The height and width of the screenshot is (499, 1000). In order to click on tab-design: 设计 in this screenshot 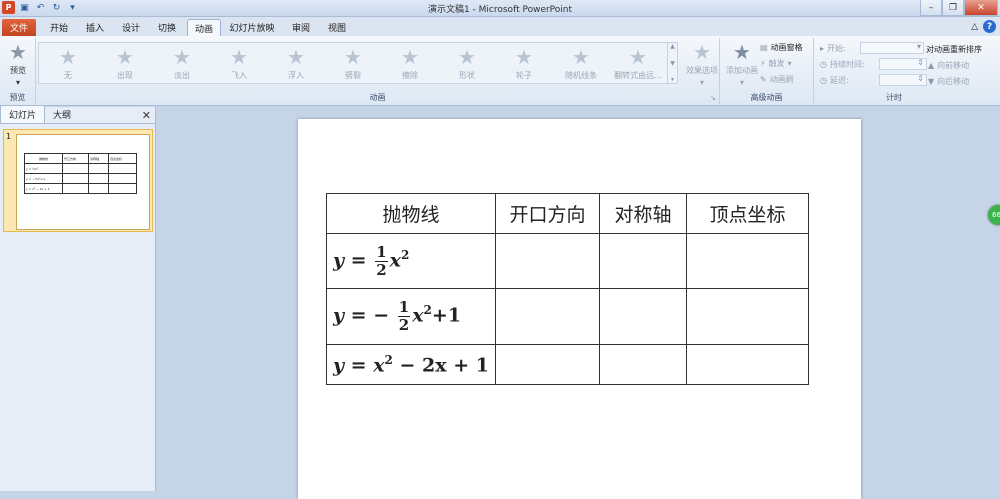, I will do `click(131, 27)`.